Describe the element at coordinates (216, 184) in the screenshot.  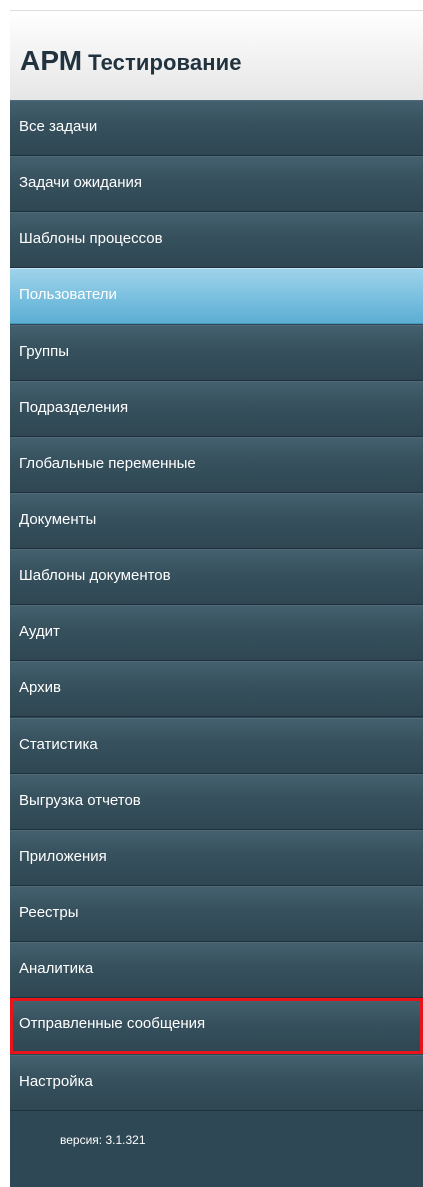
I see `menu-item-waiting-tasks: Задачи ожидания` at that location.